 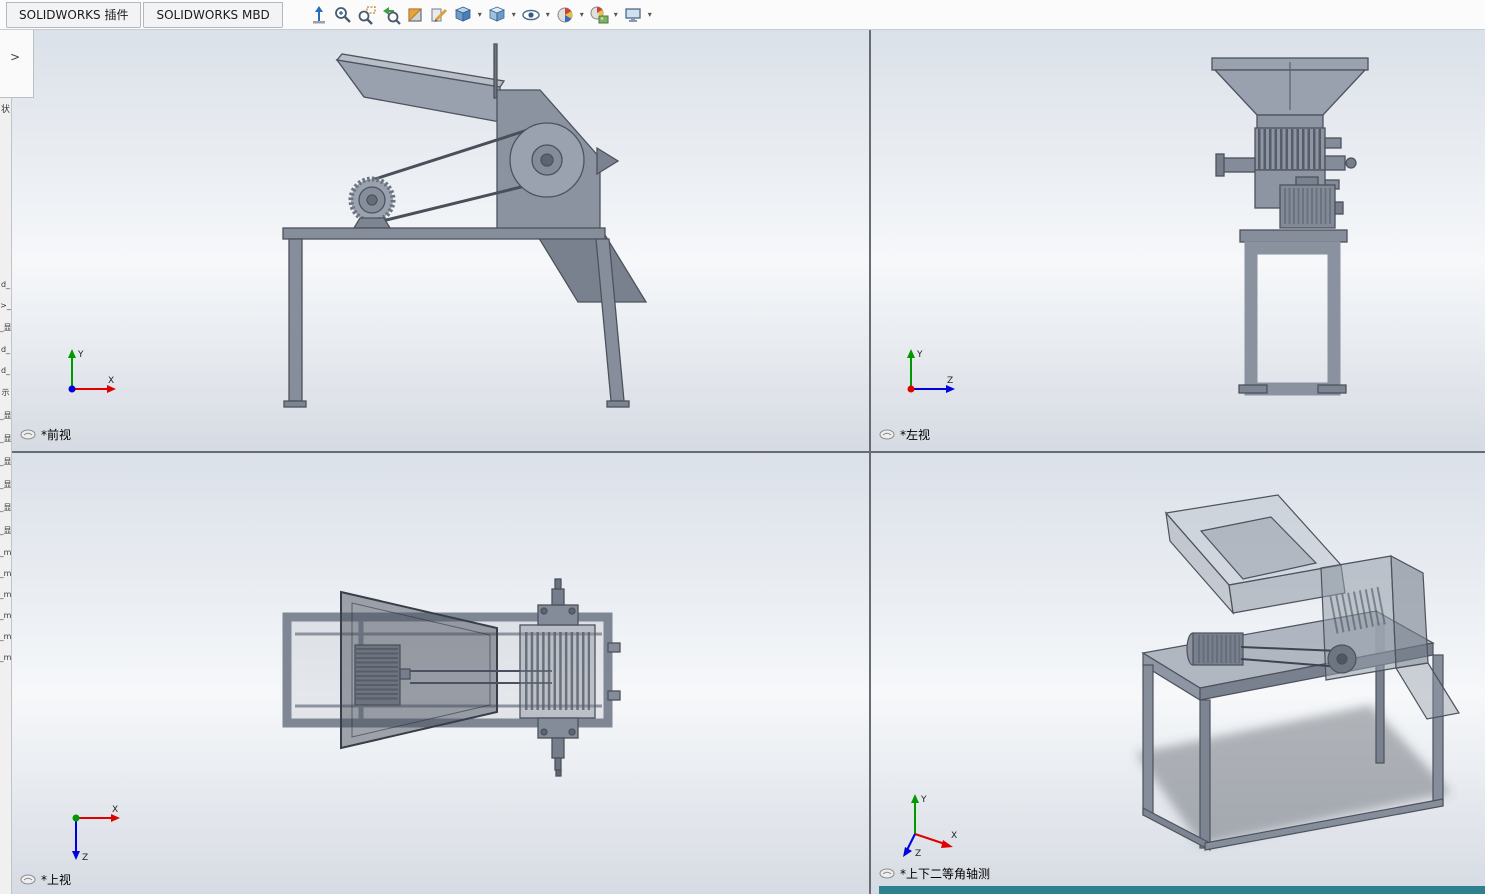 I want to click on coordinate-triad: Y Z, so click(x=931, y=371).